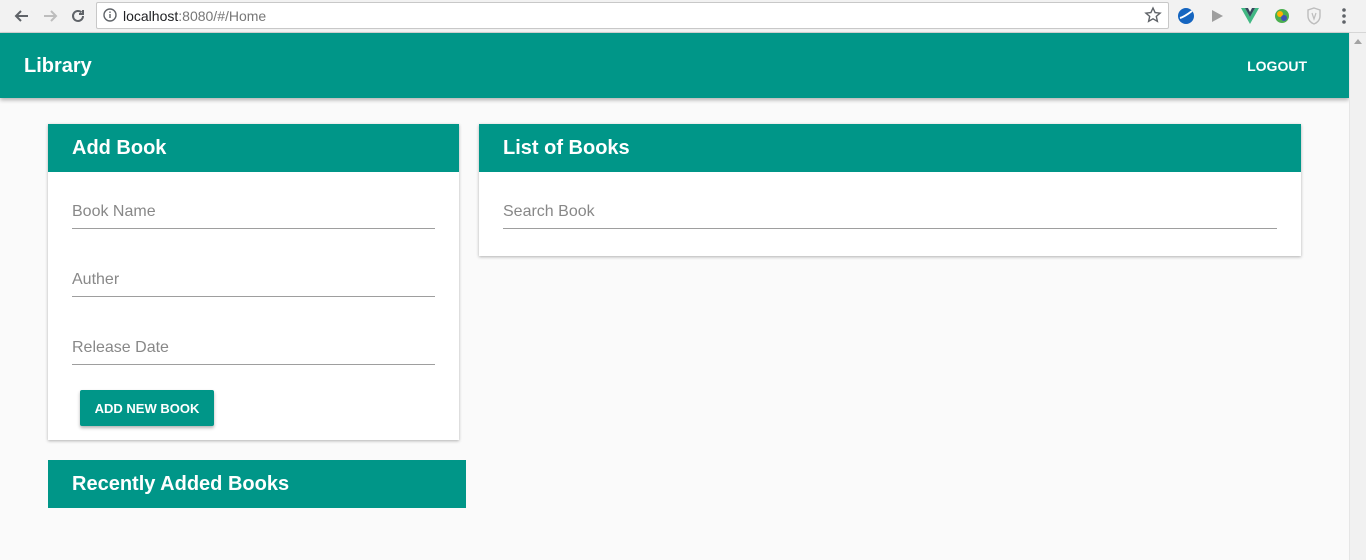  Describe the element at coordinates (674, 65) in the screenshot. I see `app-bar: Library LOGOUT` at that location.